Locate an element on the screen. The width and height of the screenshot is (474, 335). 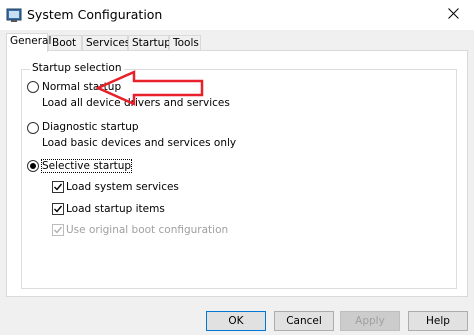
load-system-services-checkbox is located at coordinates (58, 187).